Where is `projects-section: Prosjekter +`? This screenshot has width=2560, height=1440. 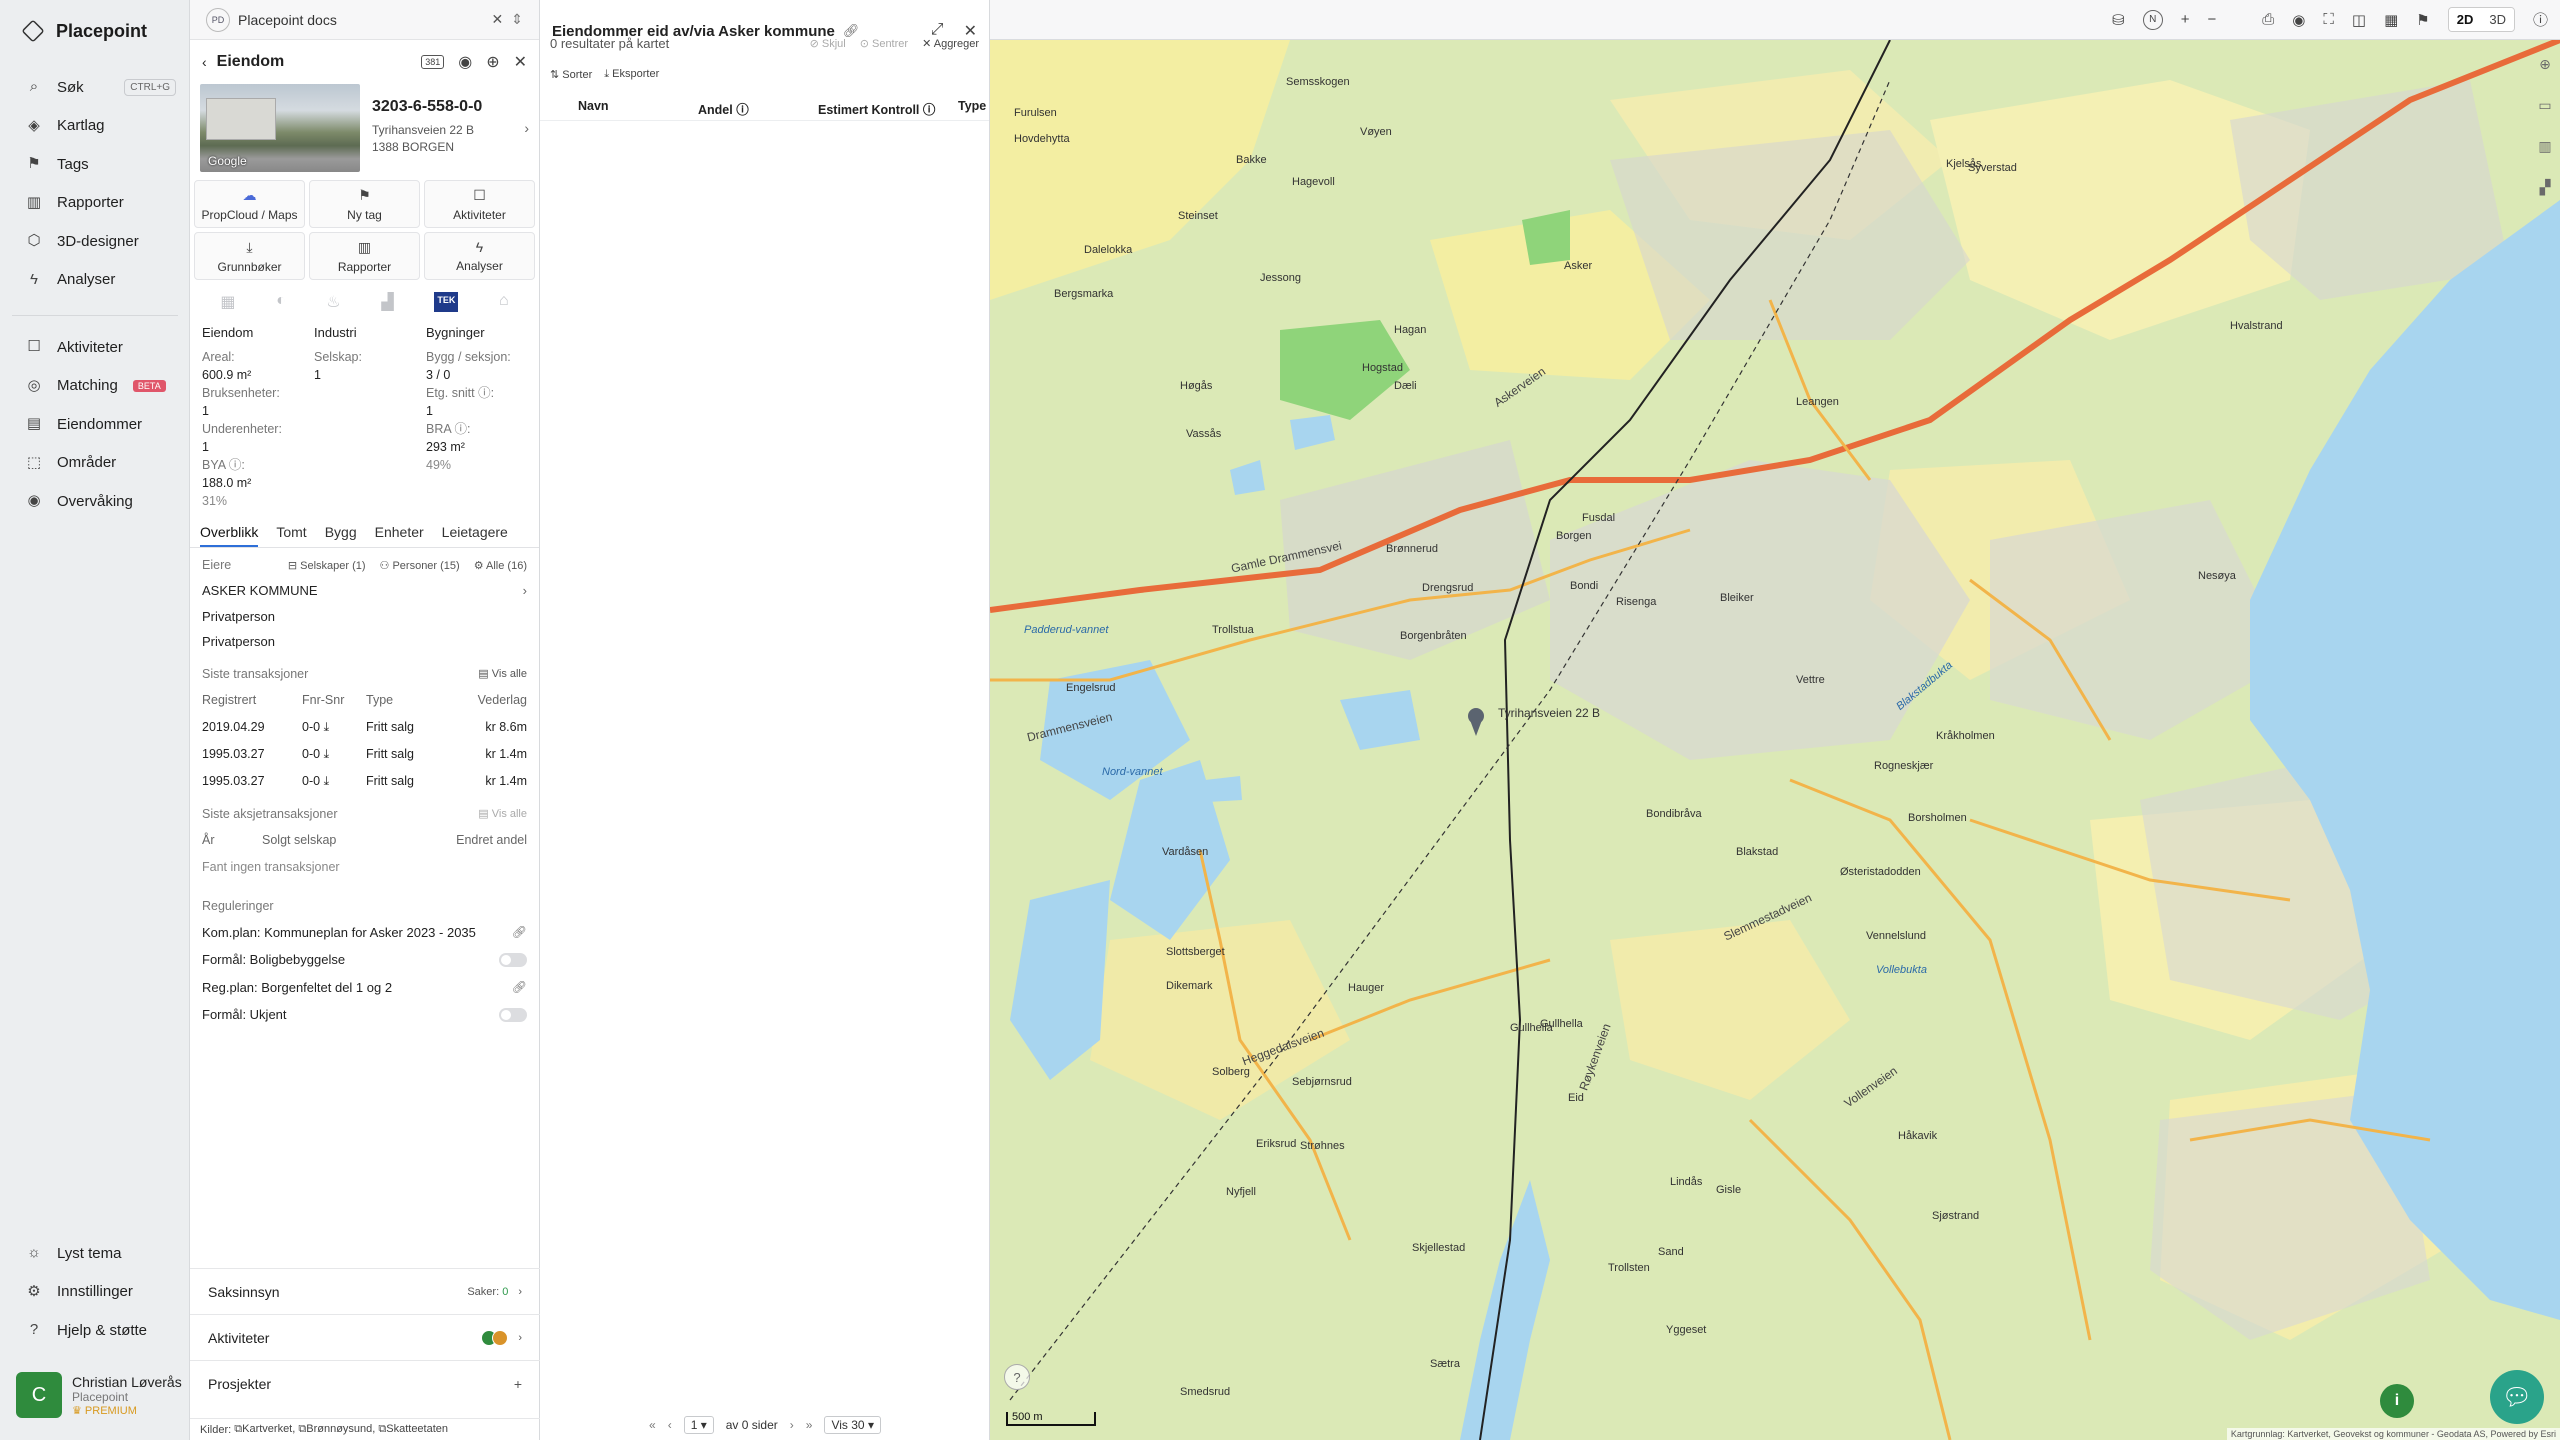 projects-section: Prosjekter + is located at coordinates (365, 1383).